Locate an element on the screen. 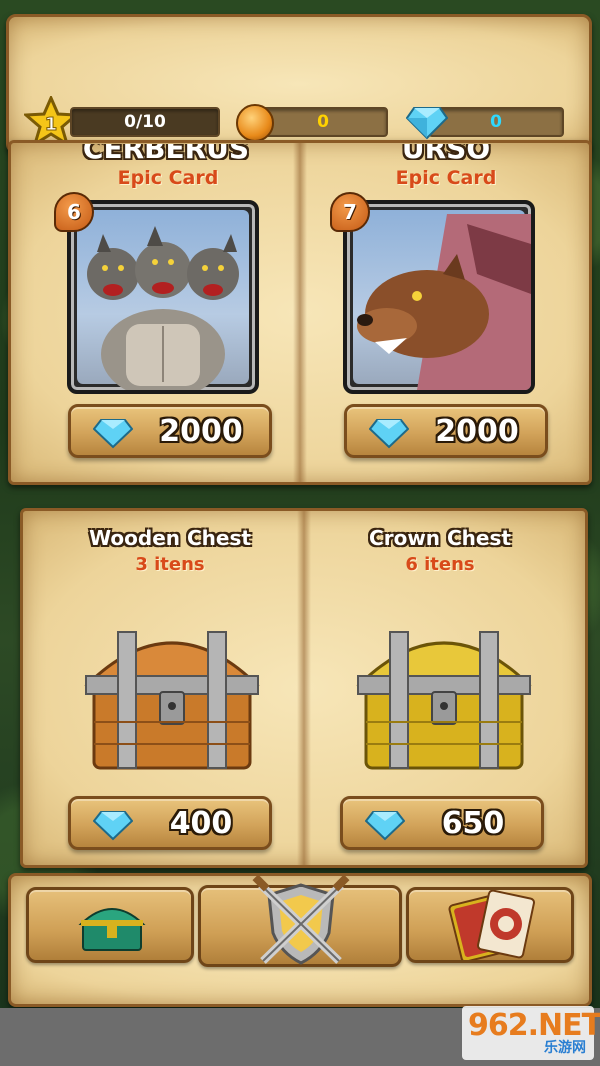  buy-card-urso-button: 2000 is located at coordinates (446, 431).